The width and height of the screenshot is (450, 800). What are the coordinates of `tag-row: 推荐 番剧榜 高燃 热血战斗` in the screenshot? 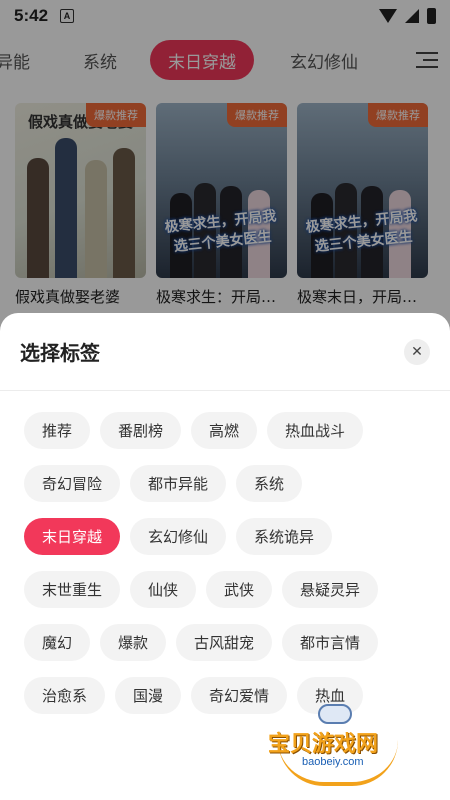 It's located at (229, 430).